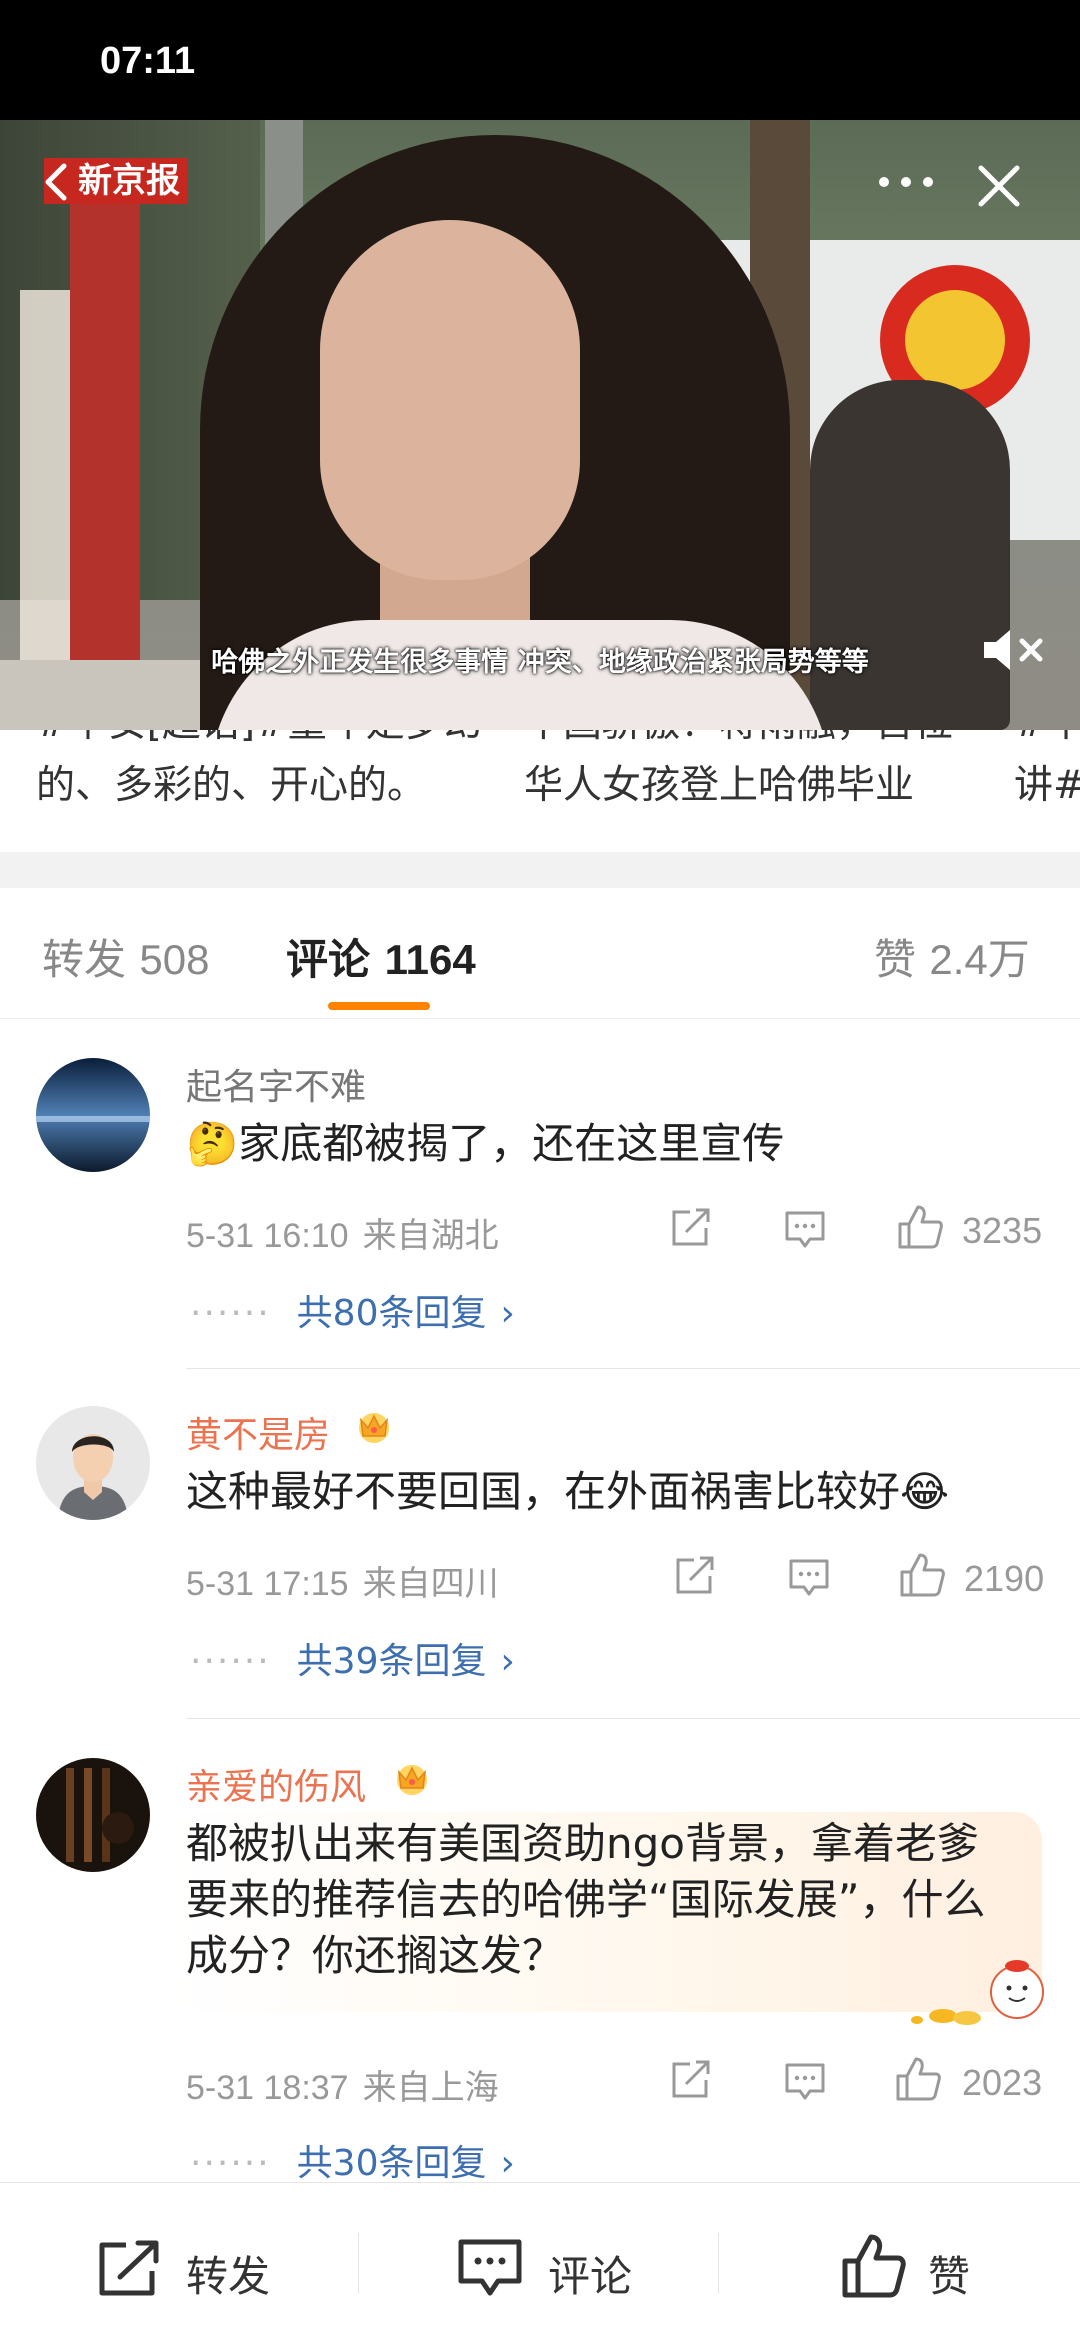  Describe the element at coordinates (540, 60) in the screenshot. I see `status-bar: 07:11` at that location.